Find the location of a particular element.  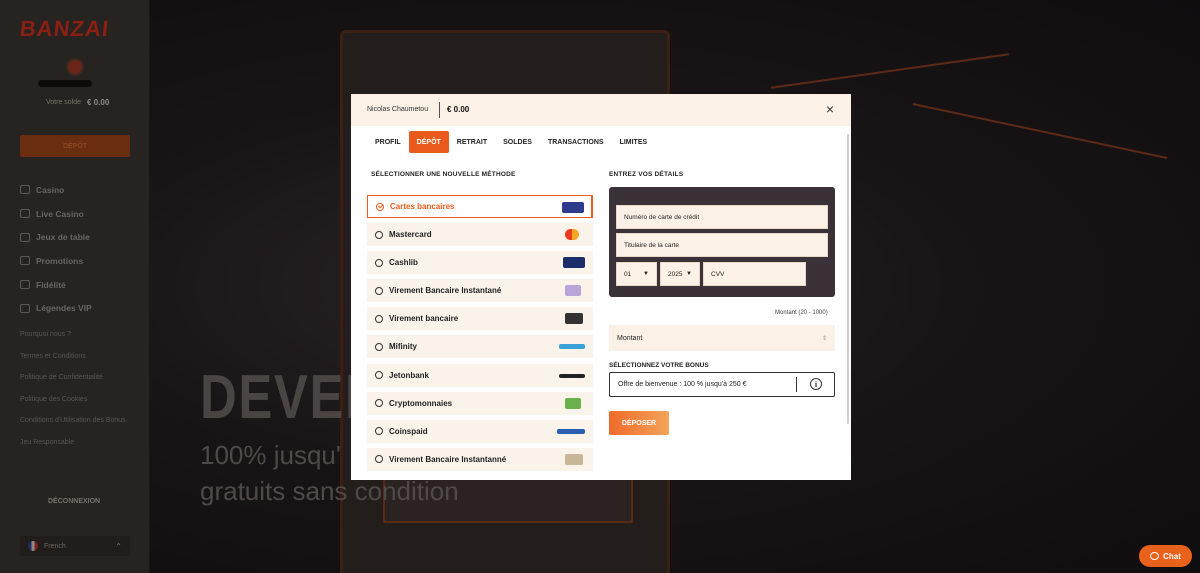

sidebar-item-promotions: Promotions is located at coordinates (56, 261).